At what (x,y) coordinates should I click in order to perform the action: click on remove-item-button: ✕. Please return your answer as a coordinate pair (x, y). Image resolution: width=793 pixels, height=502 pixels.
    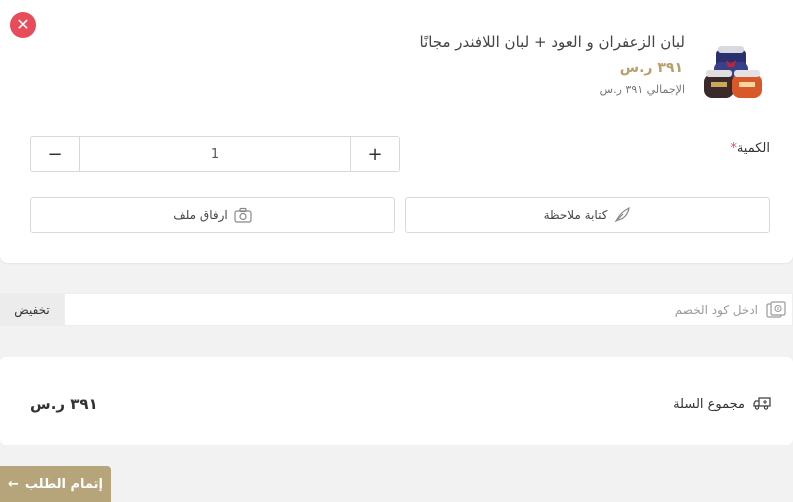
    Looking at the image, I should click on (23, 25).